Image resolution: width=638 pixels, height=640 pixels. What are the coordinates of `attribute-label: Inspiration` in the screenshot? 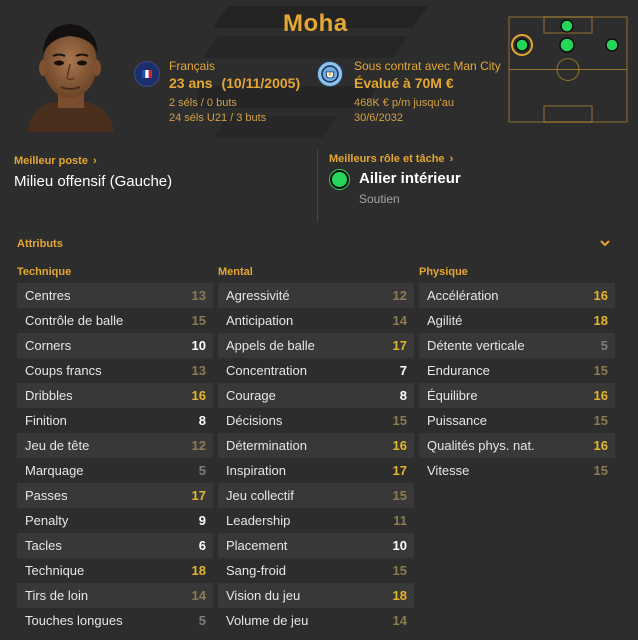 It's located at (256, 470).